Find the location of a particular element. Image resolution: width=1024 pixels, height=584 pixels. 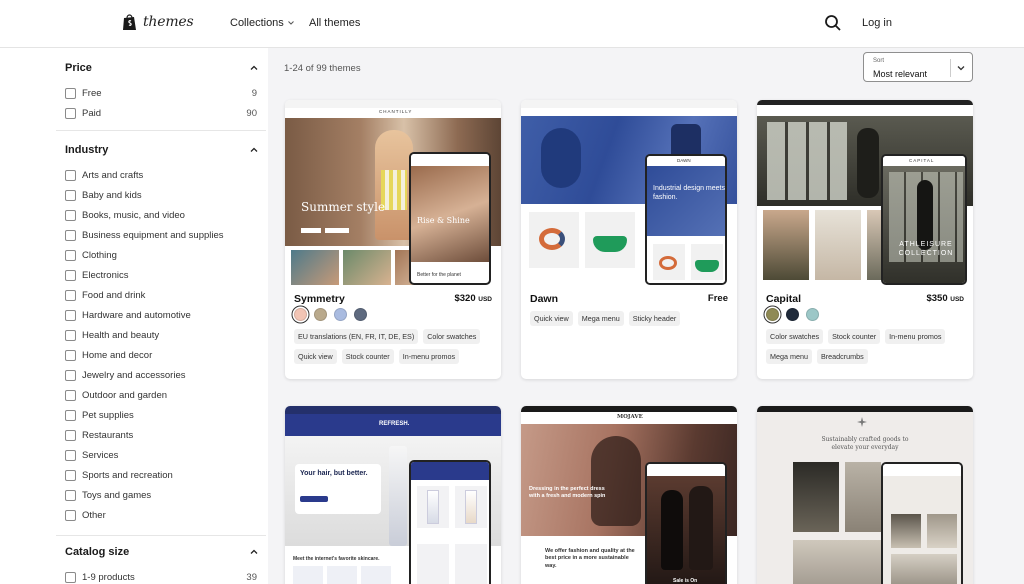

logo-text: themes is located at coordinates (168, 22).